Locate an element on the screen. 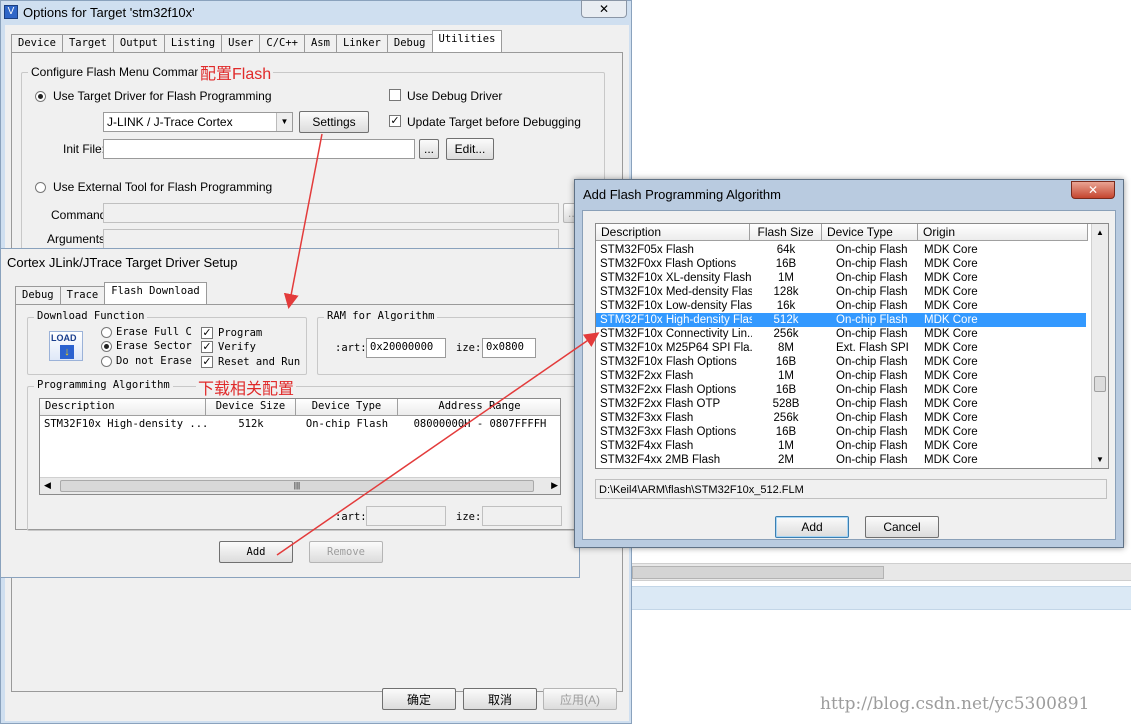 This screenshot has height=724, width=1131. tab-listing: Listing is located at coordinates (193, 43).